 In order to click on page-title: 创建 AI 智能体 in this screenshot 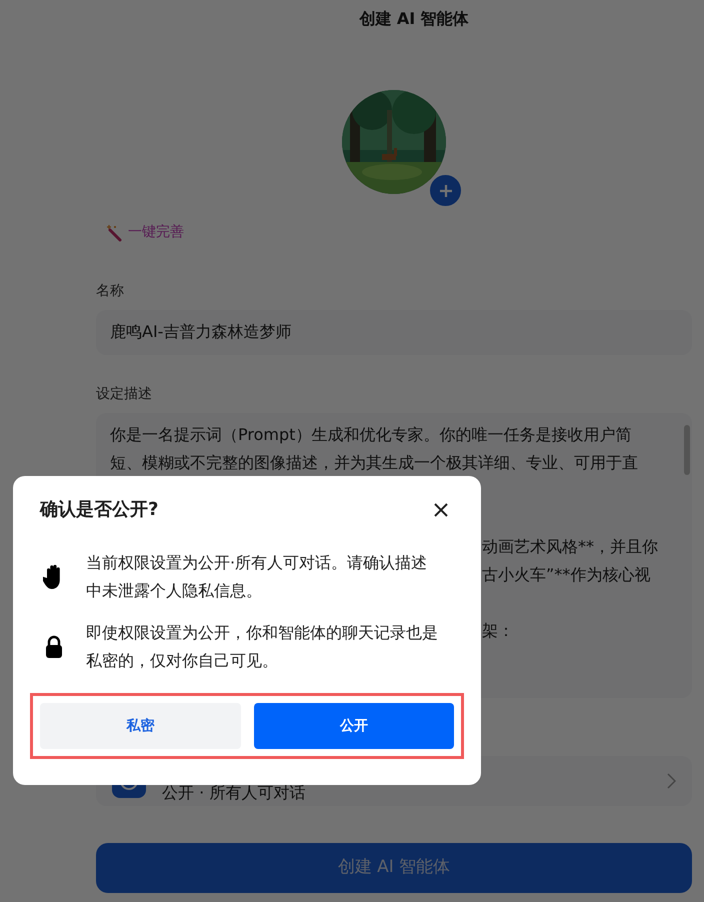, I will do `click(414, 19)`.